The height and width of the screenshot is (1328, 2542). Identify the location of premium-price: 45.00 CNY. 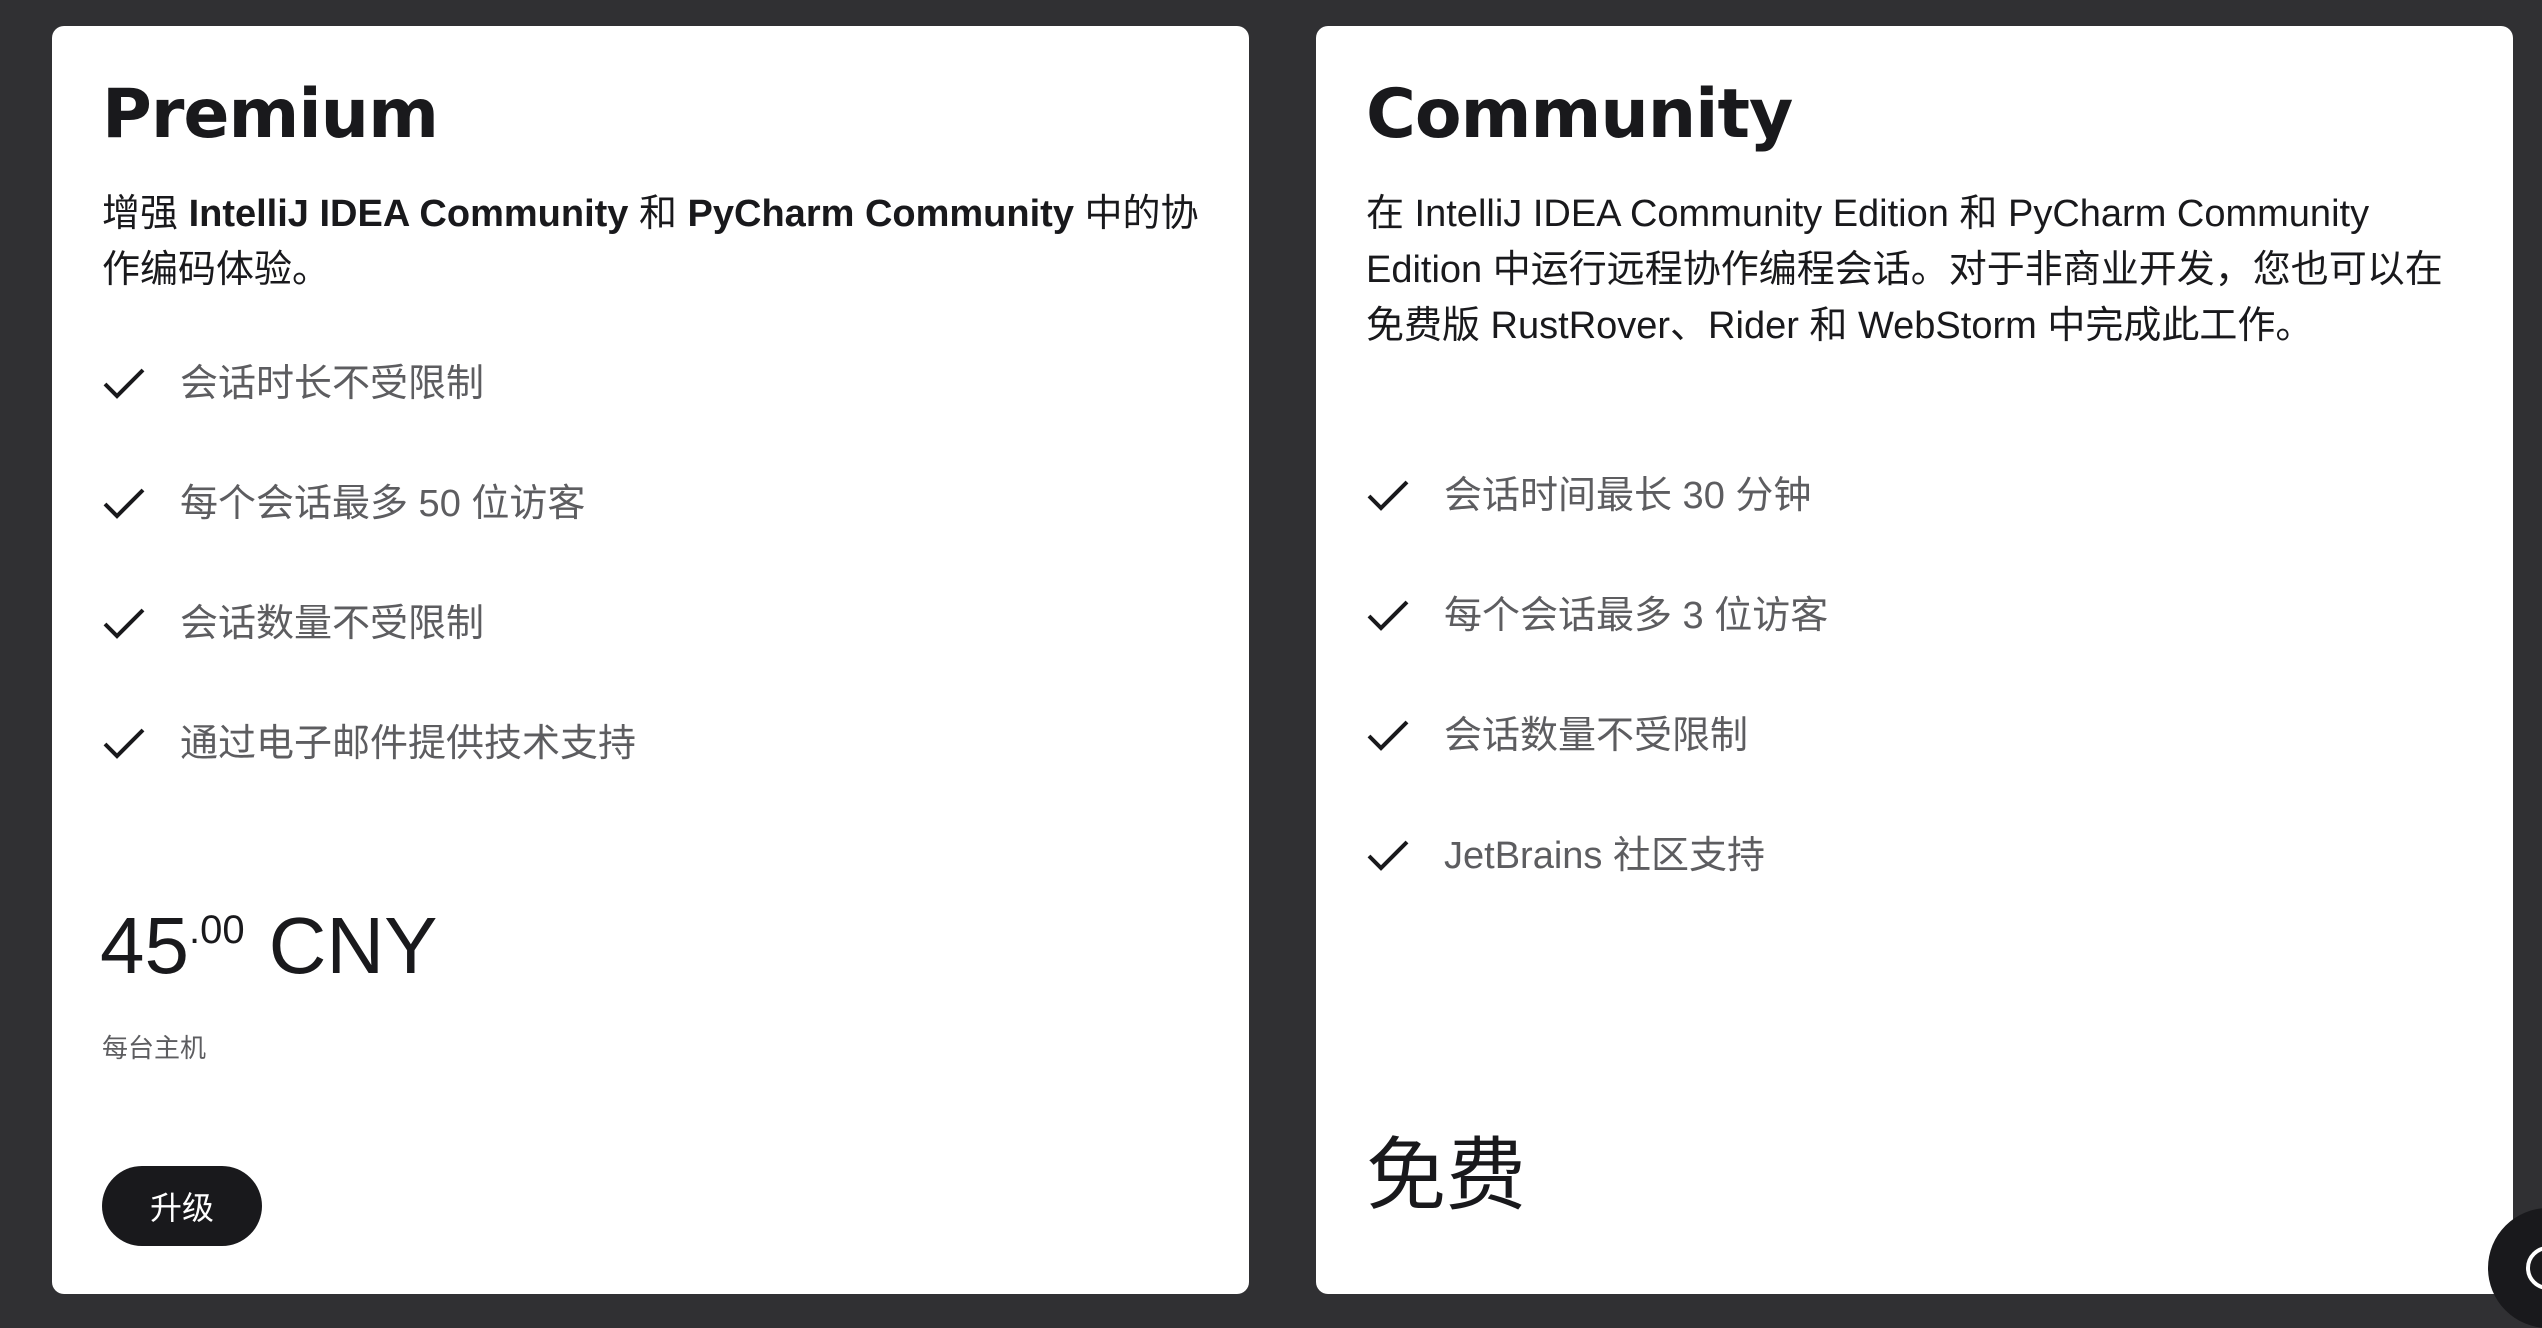
(269, 946).